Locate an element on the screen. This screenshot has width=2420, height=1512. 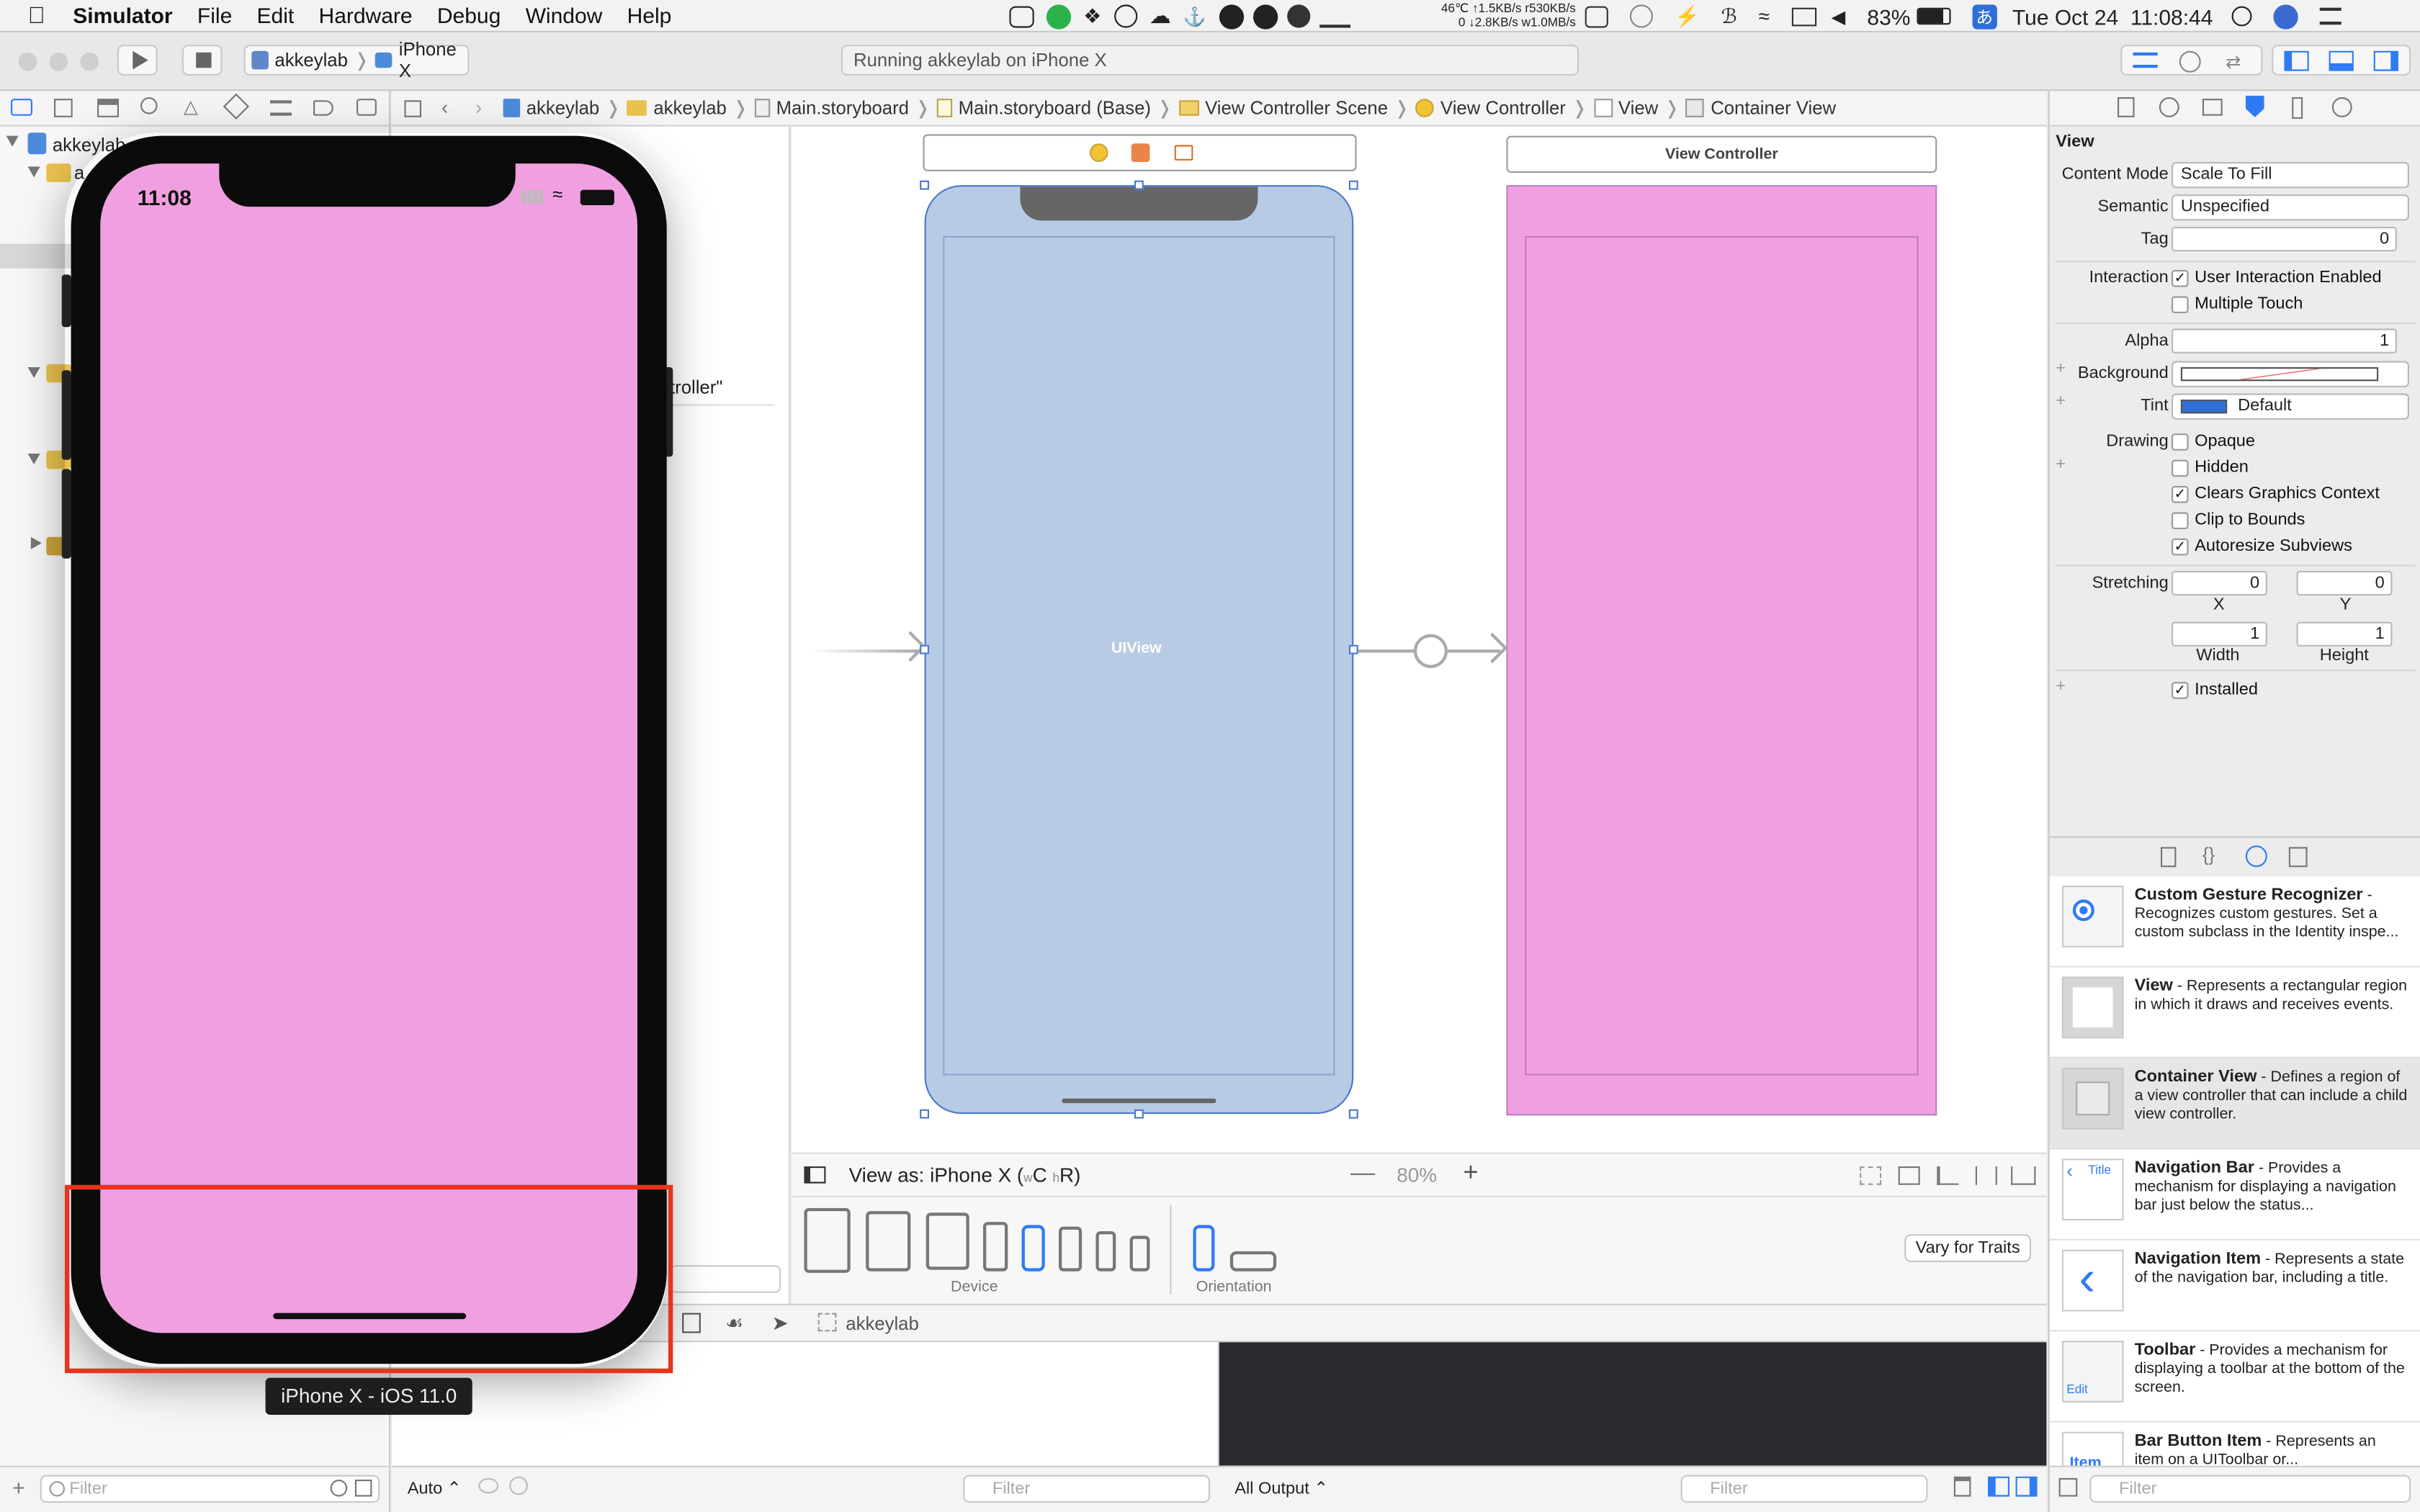
variables-filter-field: Filter is located at coordinates (1086, 1489).